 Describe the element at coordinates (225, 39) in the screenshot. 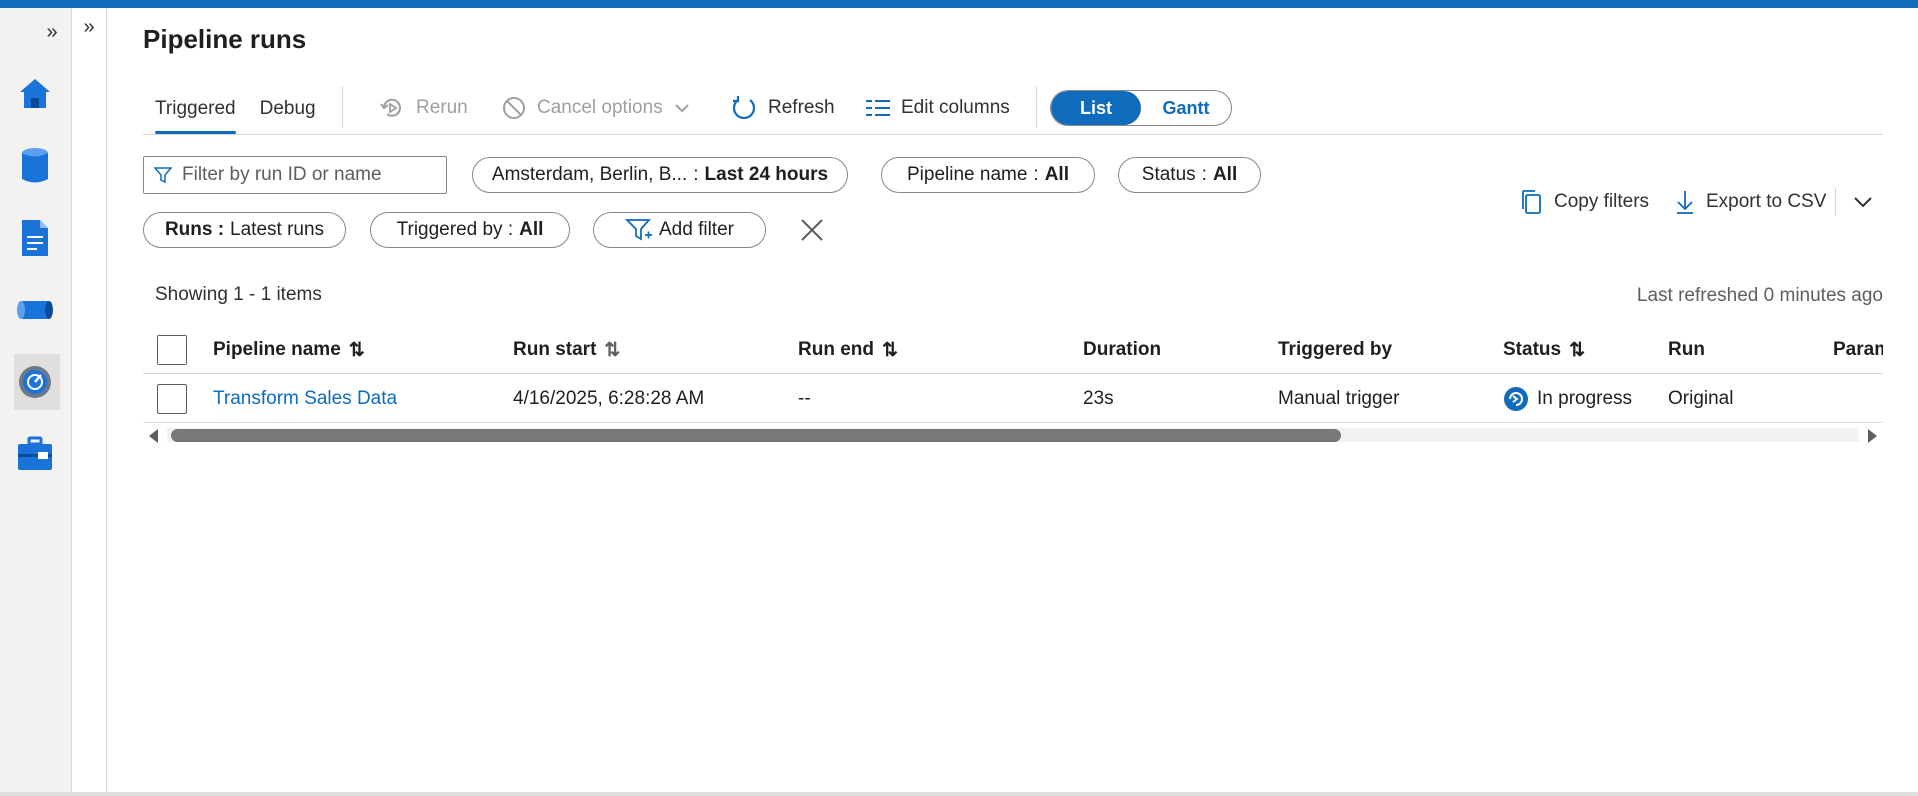

I see `page-title: Pipeline runs` at that location.